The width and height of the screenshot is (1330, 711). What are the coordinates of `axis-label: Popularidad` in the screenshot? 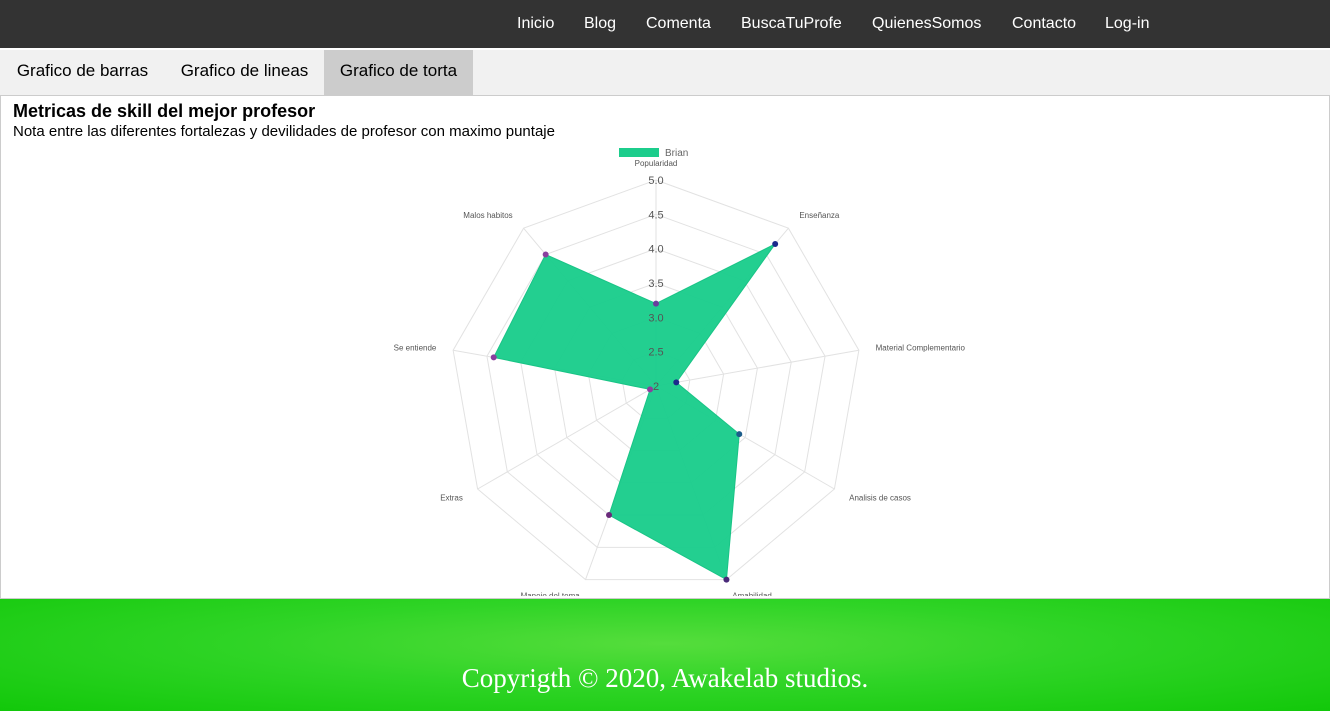 It's located at (656, 163).